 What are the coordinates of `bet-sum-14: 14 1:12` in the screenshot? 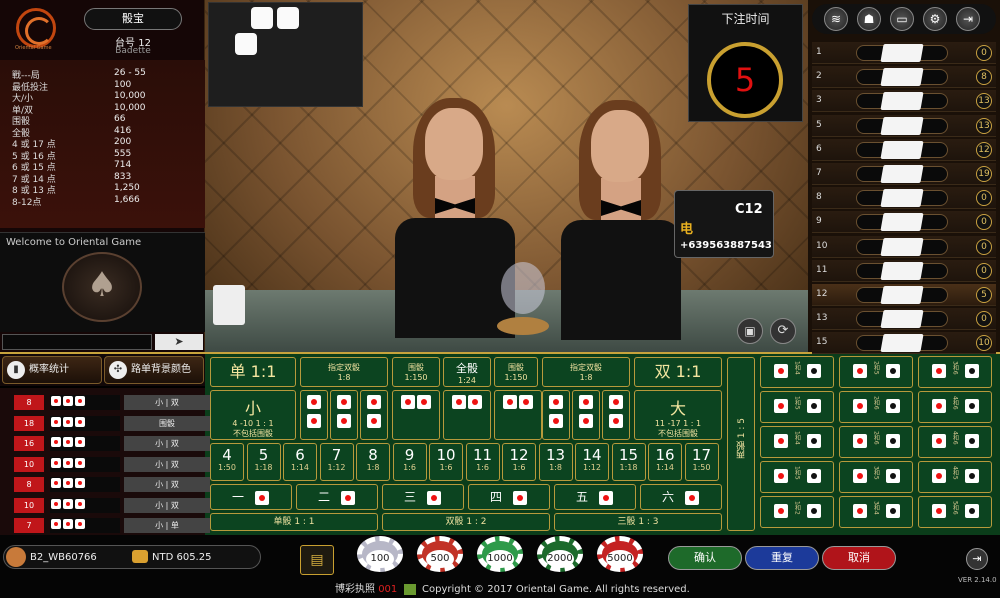 It's located at (592, 462).